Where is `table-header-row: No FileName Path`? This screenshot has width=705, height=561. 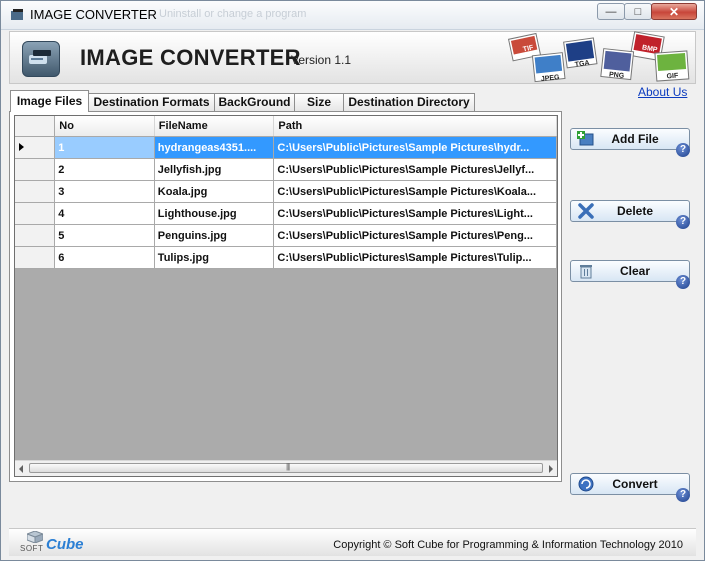
table-header-row: No FileName Path is located at coordinates (286, 126).